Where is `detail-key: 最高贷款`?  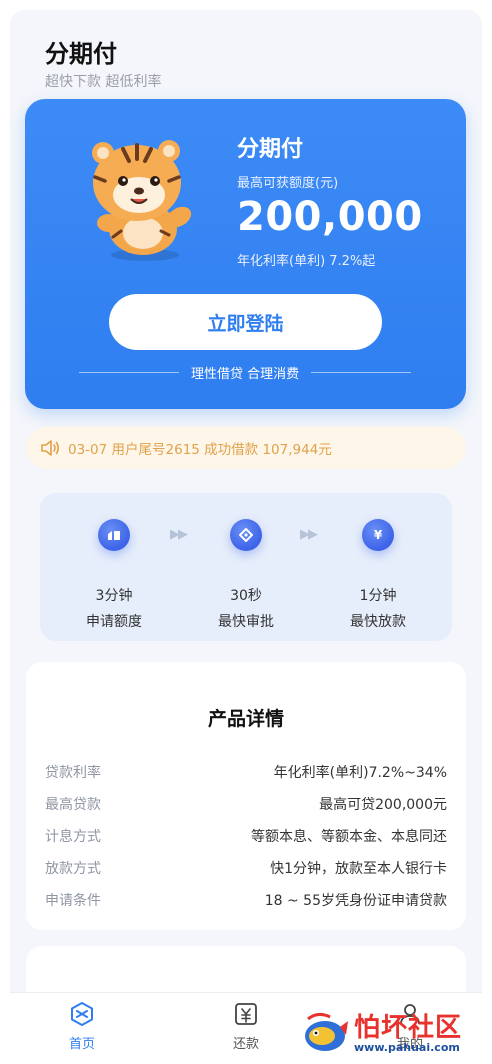
detail-key: 最高贷款 is located at coordinates (73, 805).